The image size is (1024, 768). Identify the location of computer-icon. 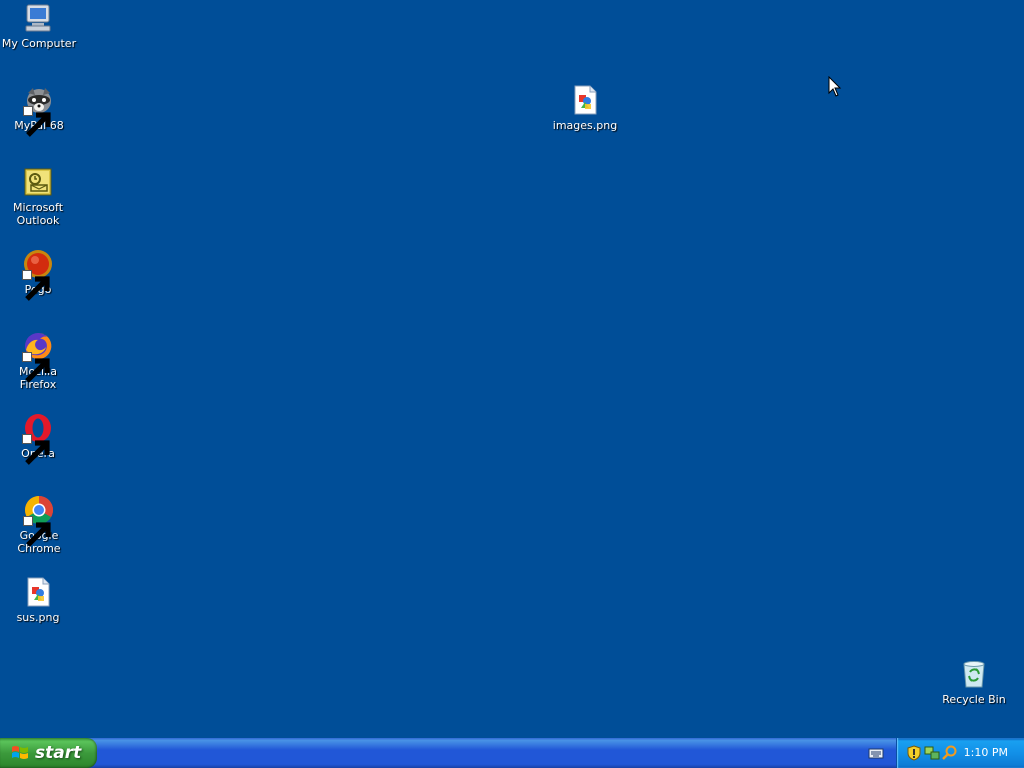
(39, 18).